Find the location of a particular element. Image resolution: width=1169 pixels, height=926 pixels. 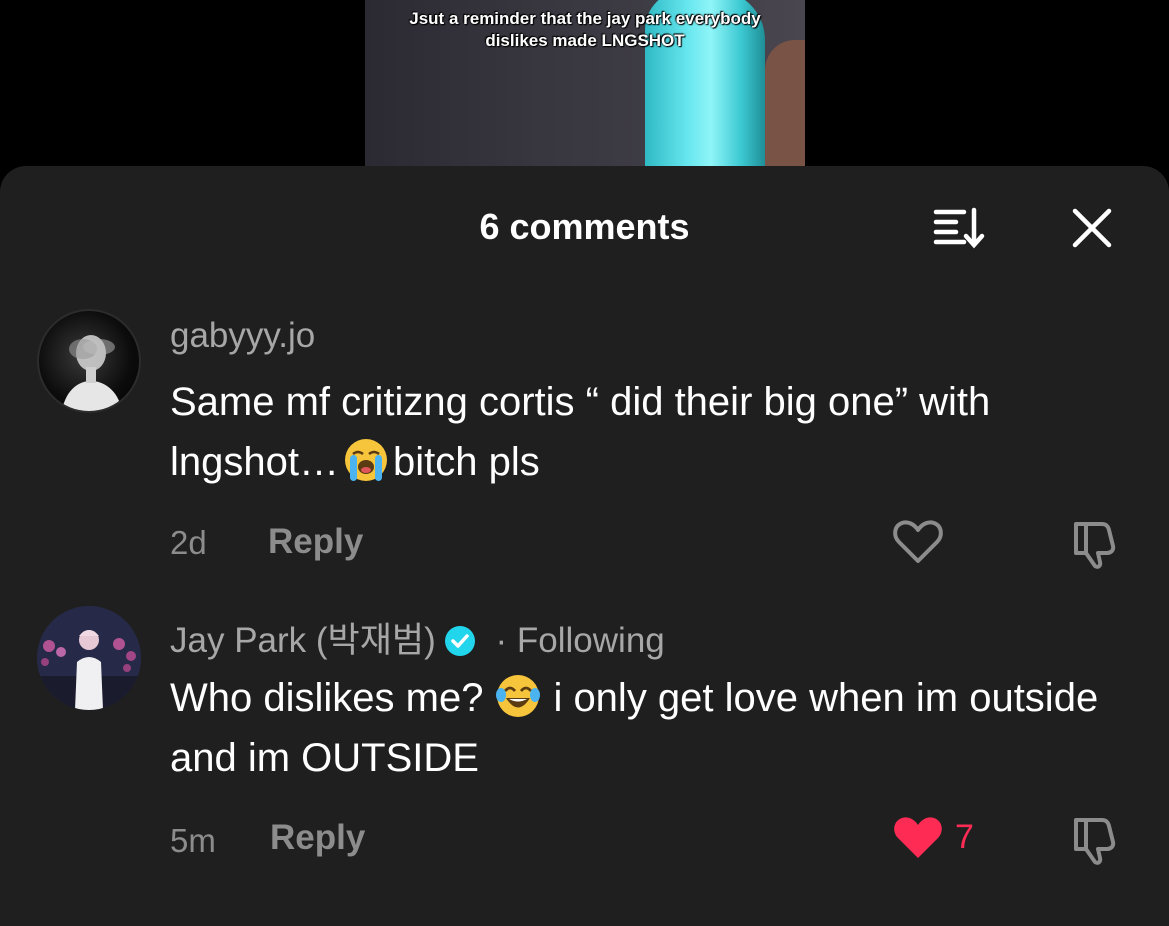

close-icon is located at coordinates (1092, 228).